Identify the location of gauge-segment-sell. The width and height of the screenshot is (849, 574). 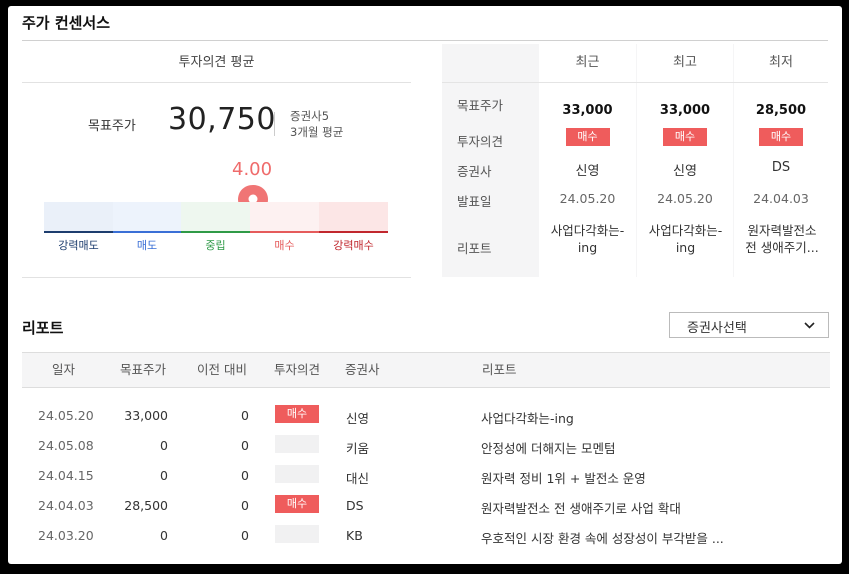
(147, 217).